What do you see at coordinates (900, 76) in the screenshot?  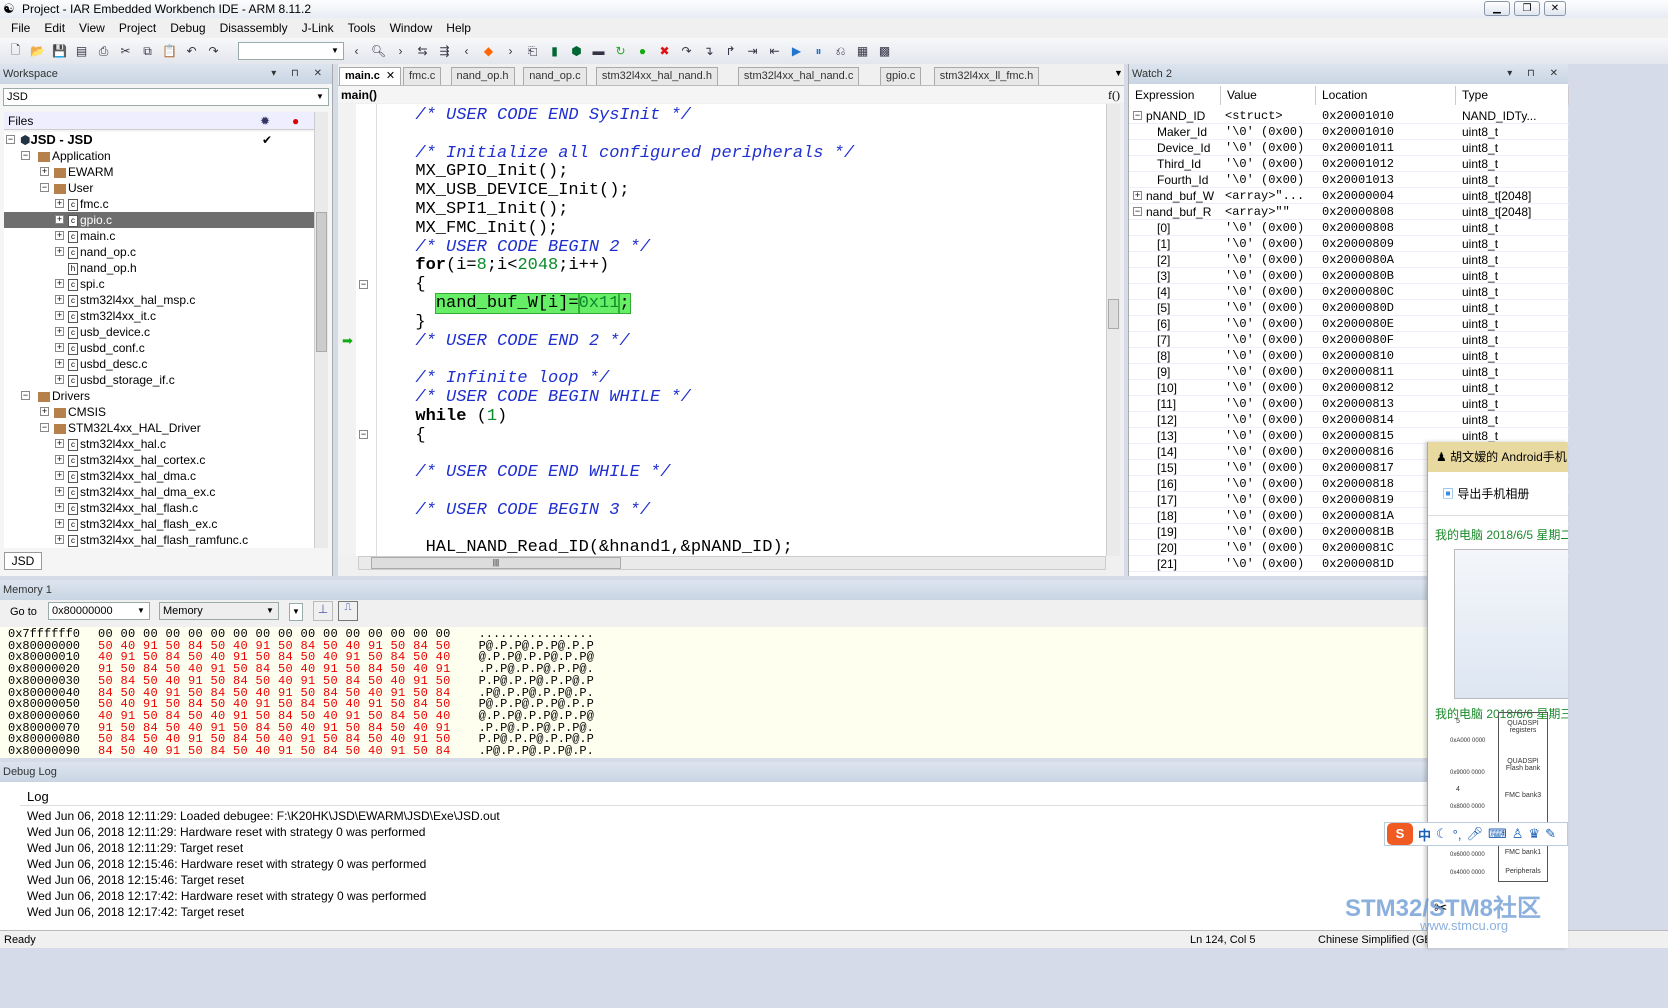 I see `tab-gpio-c: gpio.c` at bounding box center [900, 76].